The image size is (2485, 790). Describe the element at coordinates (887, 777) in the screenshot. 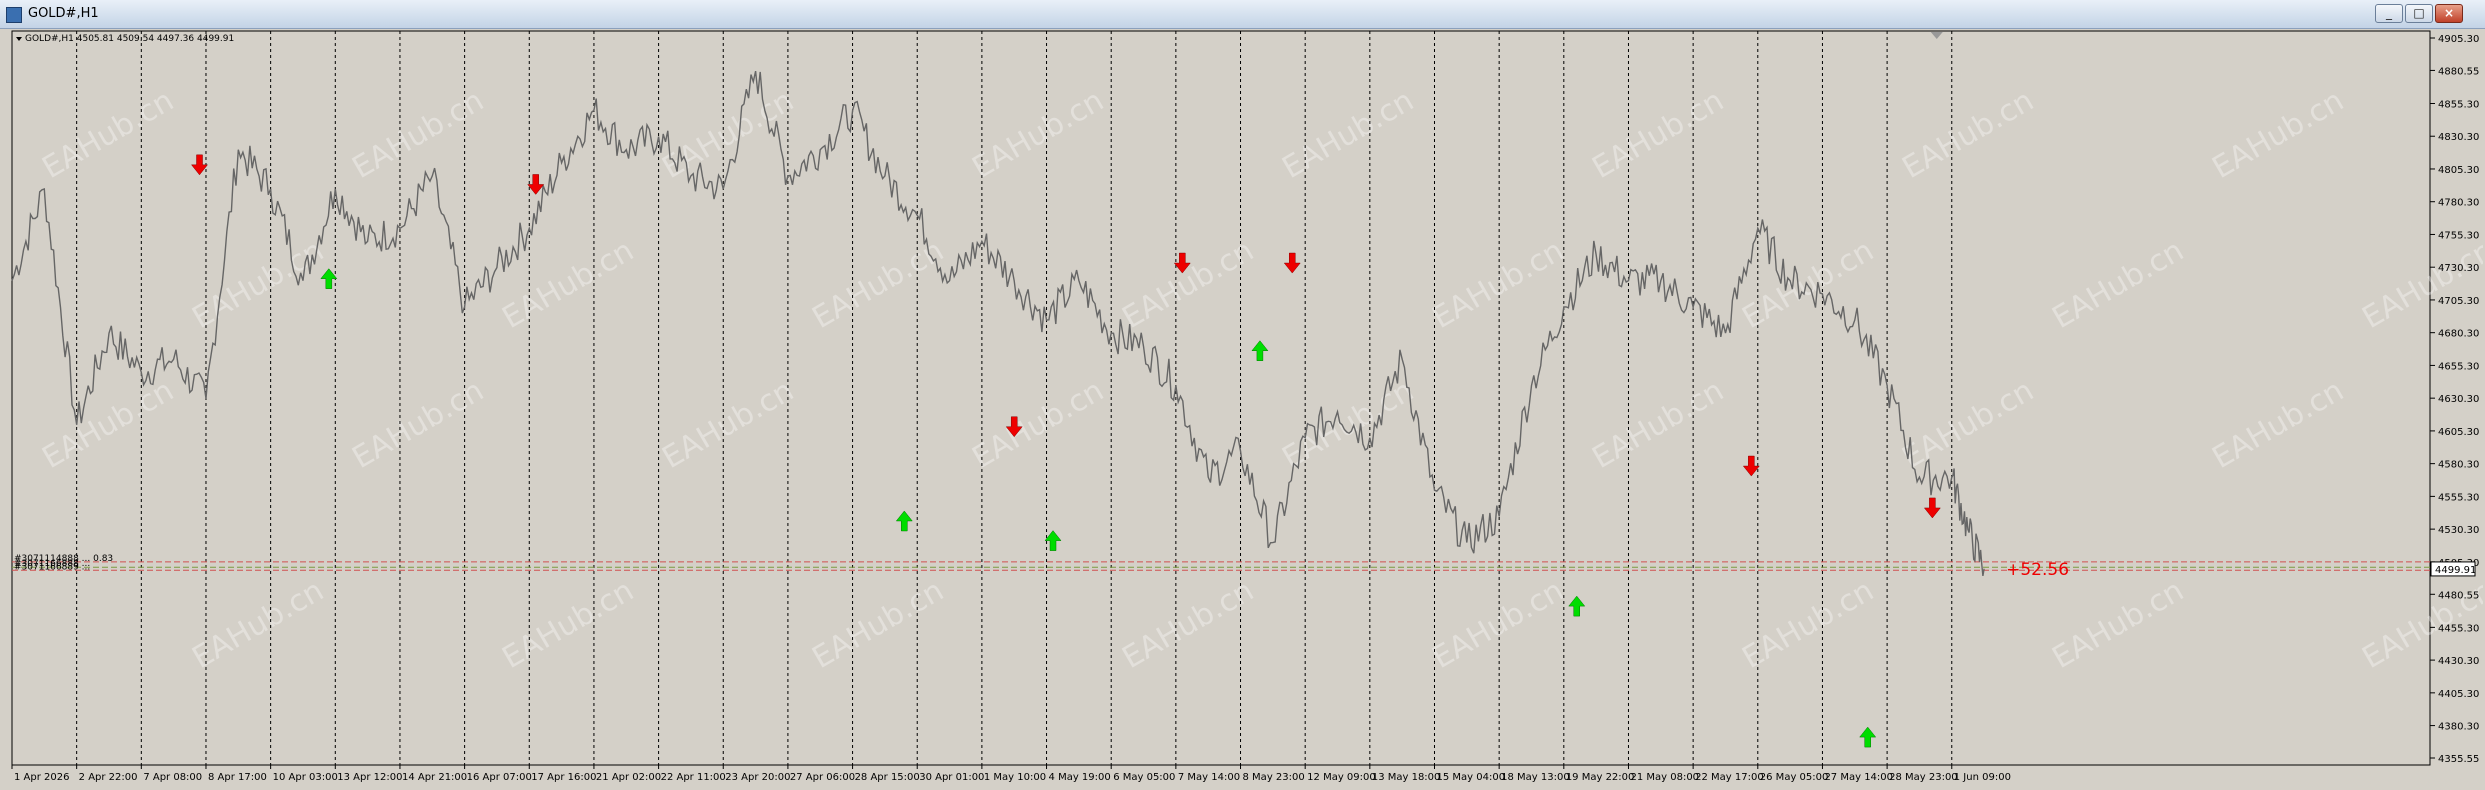

I see `x-tick-label: 28 Apr 15:00` at that location.